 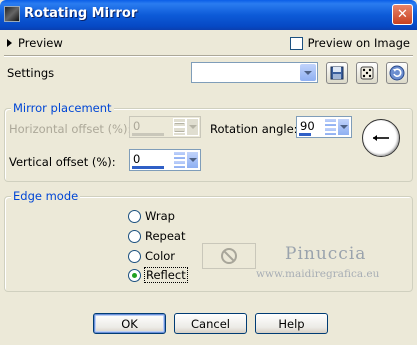 I want to click on save-preset-button, so click(x=337, y=73).